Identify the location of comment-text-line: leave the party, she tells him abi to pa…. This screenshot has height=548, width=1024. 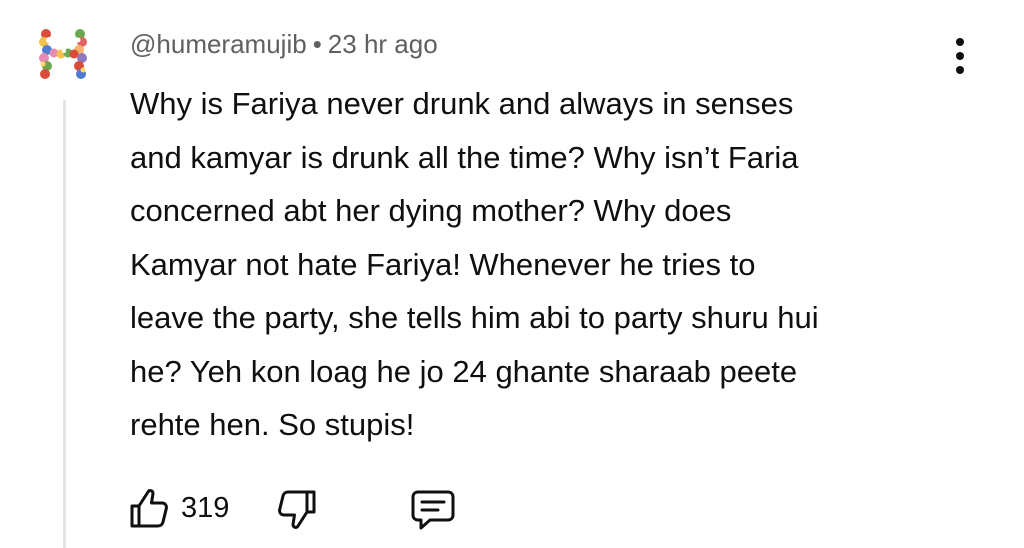
(474, 317).